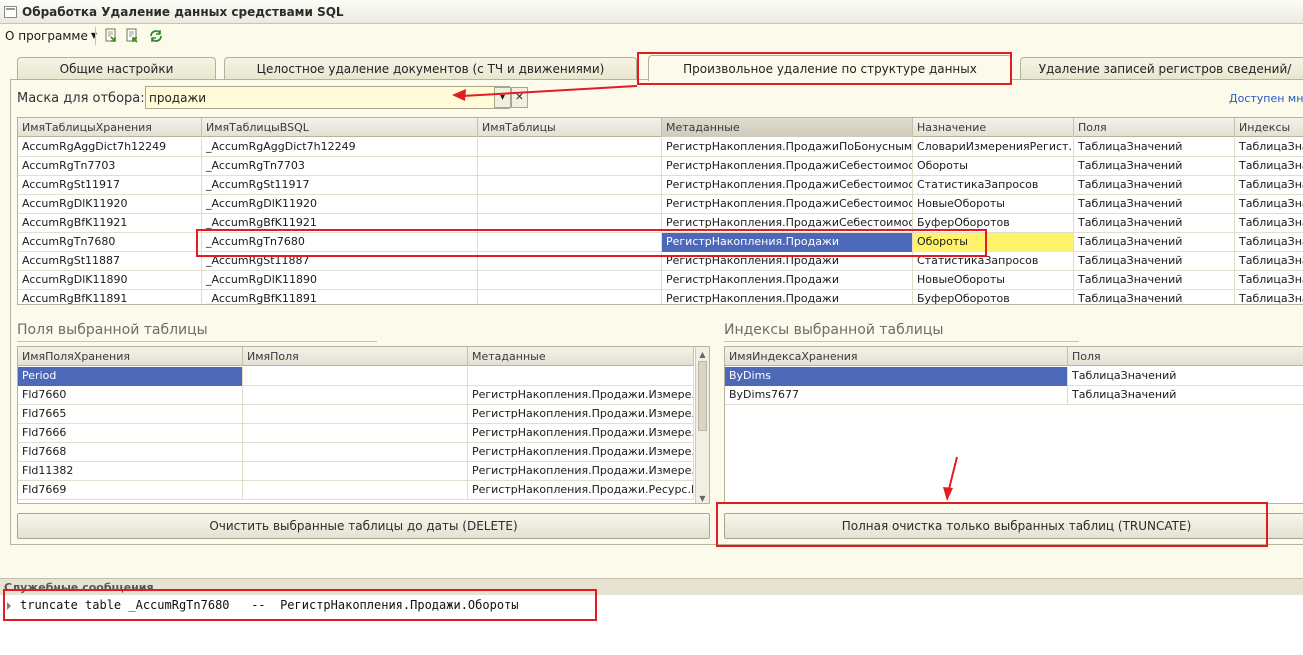  I want to click on arrowhead-filter, so click(459, 95).